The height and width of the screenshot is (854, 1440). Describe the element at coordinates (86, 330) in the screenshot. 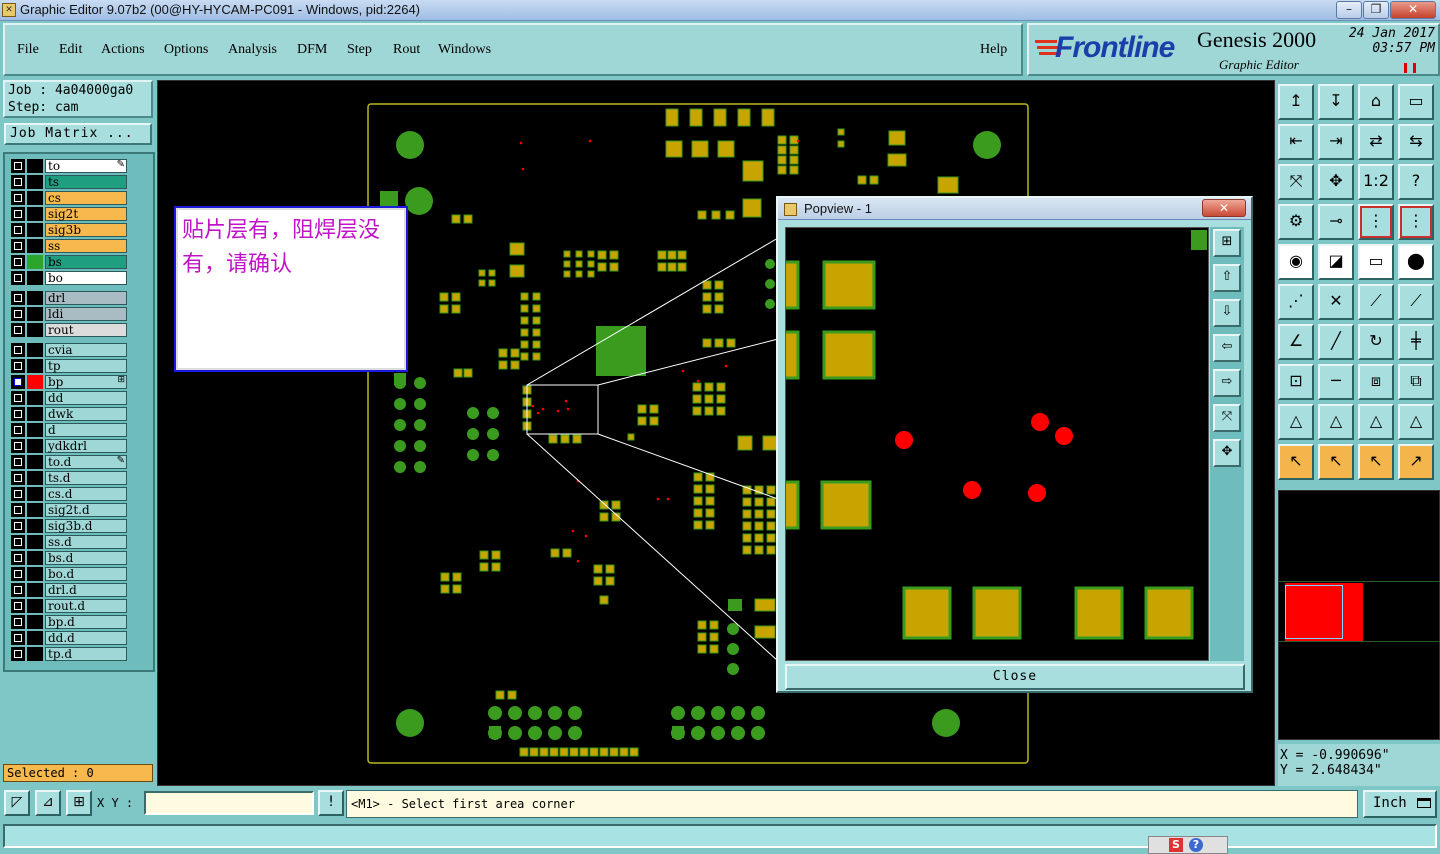

I see `layer-name: rout` at that location.